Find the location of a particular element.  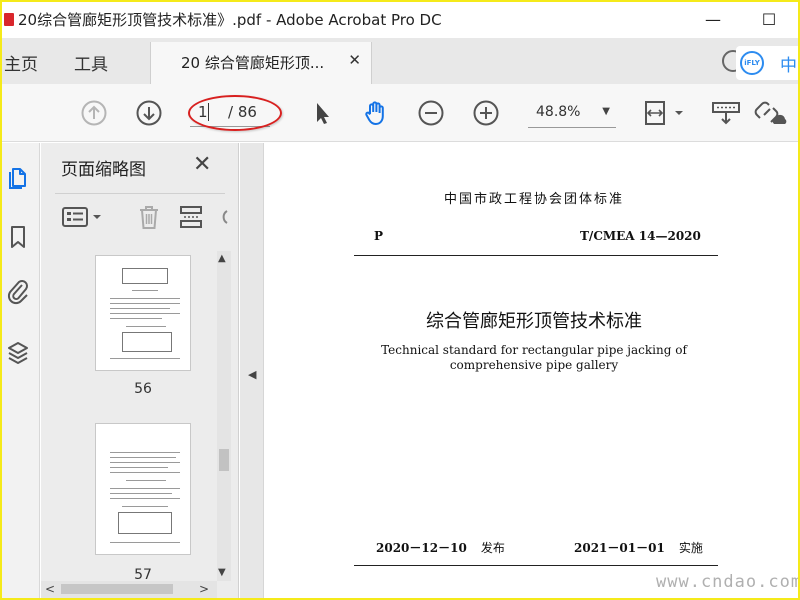

tab-tools: 工具 is located at coordinates (91, 62).